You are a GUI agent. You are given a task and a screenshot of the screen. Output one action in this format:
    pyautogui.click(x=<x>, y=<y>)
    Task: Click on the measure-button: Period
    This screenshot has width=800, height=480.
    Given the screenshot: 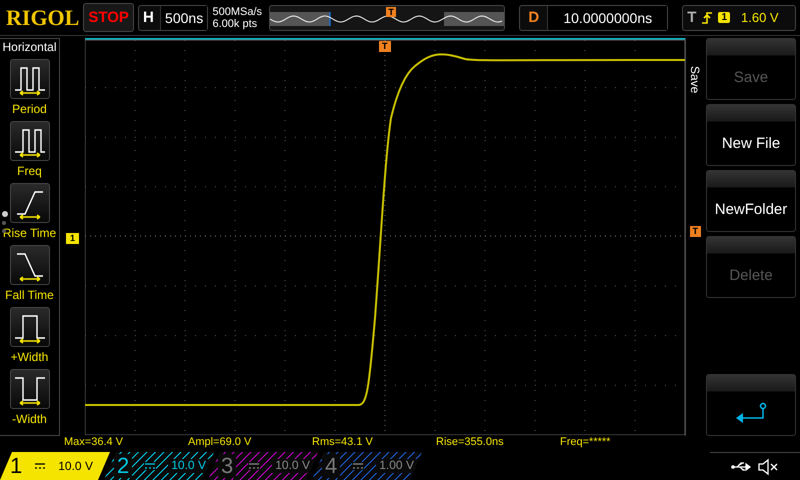 What is the action you would take?
    pyautogui.click(x=36, y=87)
    